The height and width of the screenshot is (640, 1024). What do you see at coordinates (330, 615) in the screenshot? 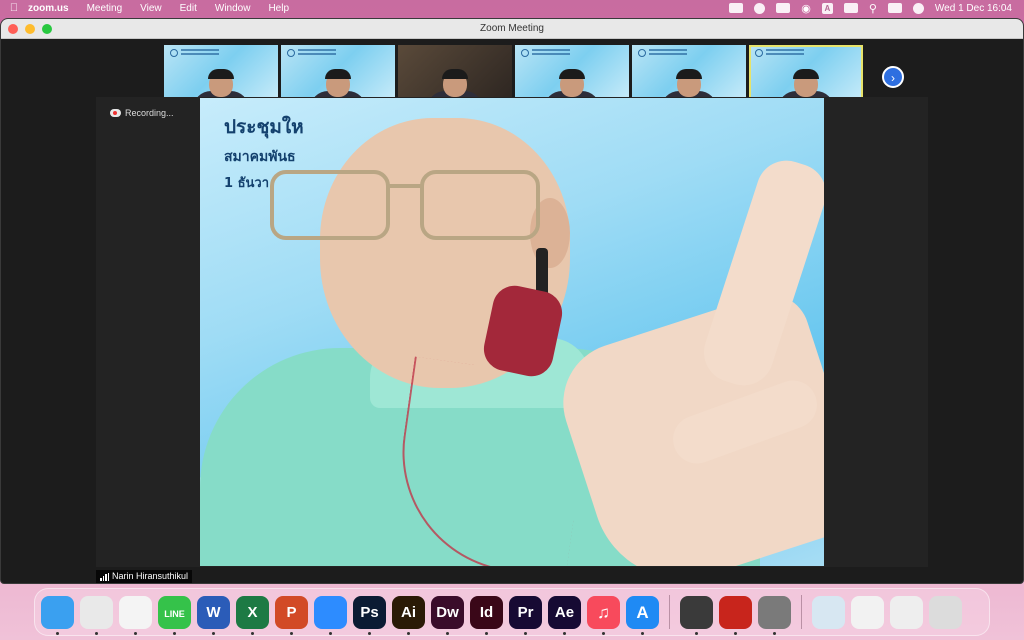
I see `zoom-icon` at bounding box center [330, 615].